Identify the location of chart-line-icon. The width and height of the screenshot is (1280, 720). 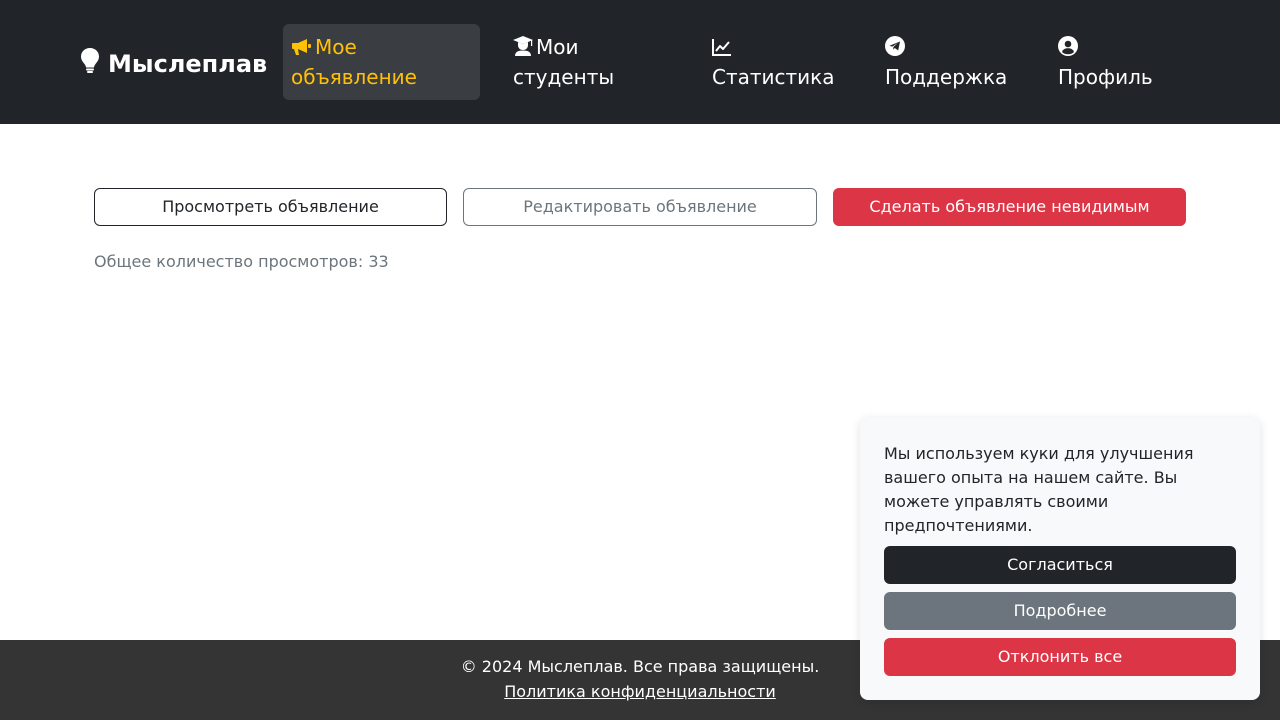
(722, 47).